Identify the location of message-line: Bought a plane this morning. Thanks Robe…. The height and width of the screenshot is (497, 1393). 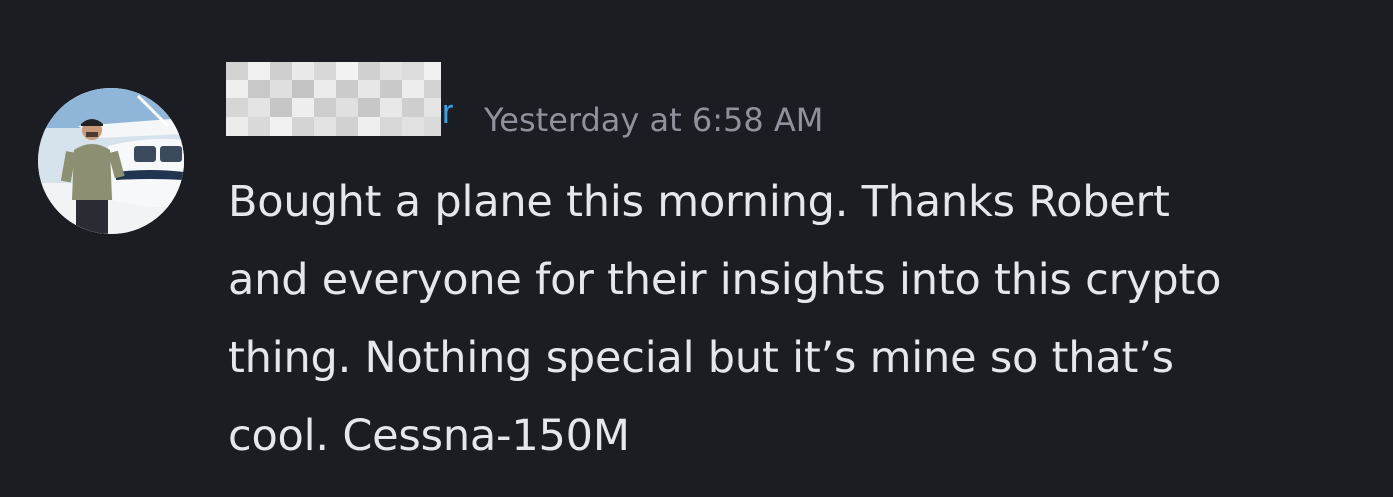
(699, 202).